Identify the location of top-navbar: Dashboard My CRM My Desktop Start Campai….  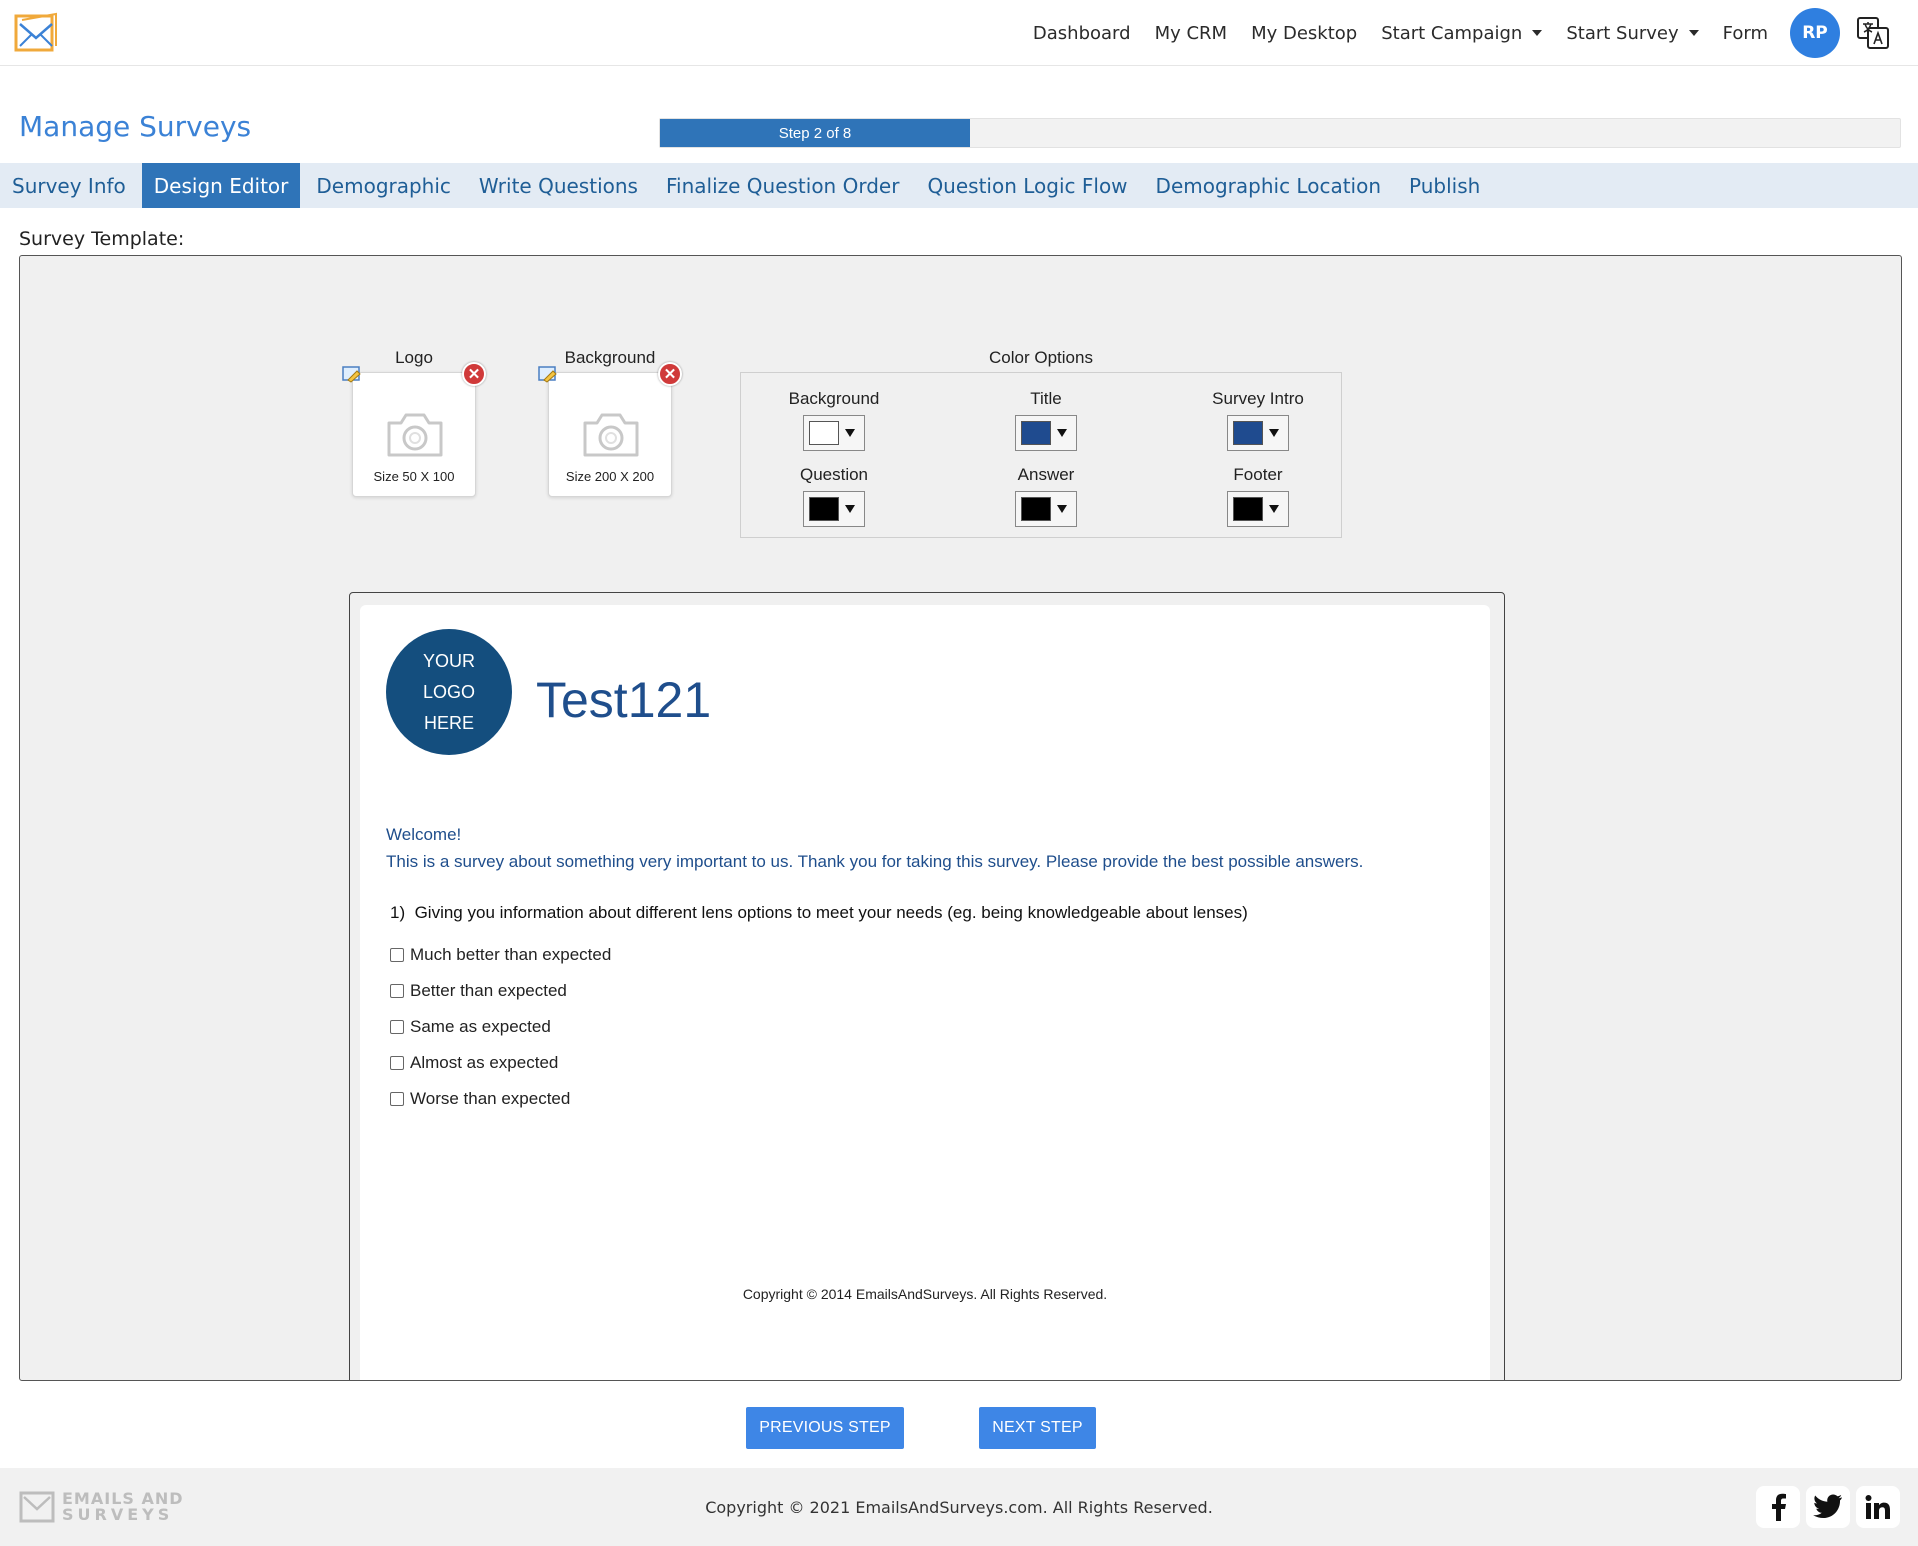
(959, 33).